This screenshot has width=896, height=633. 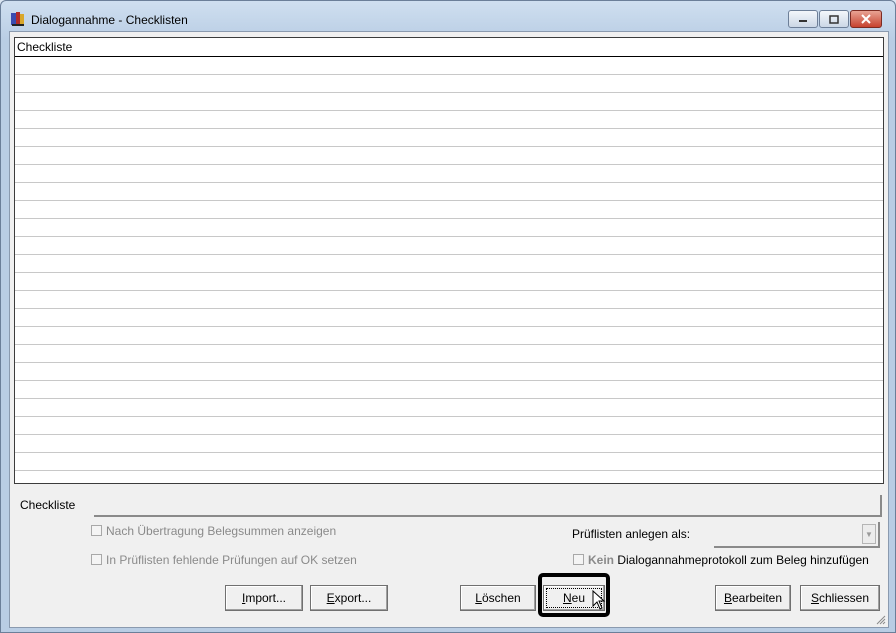 What do you see at coordinates (109, 20) in the screenshot?
I see `window-title: Dialogannahme - Checklisten` at bounding box center [109, 20].